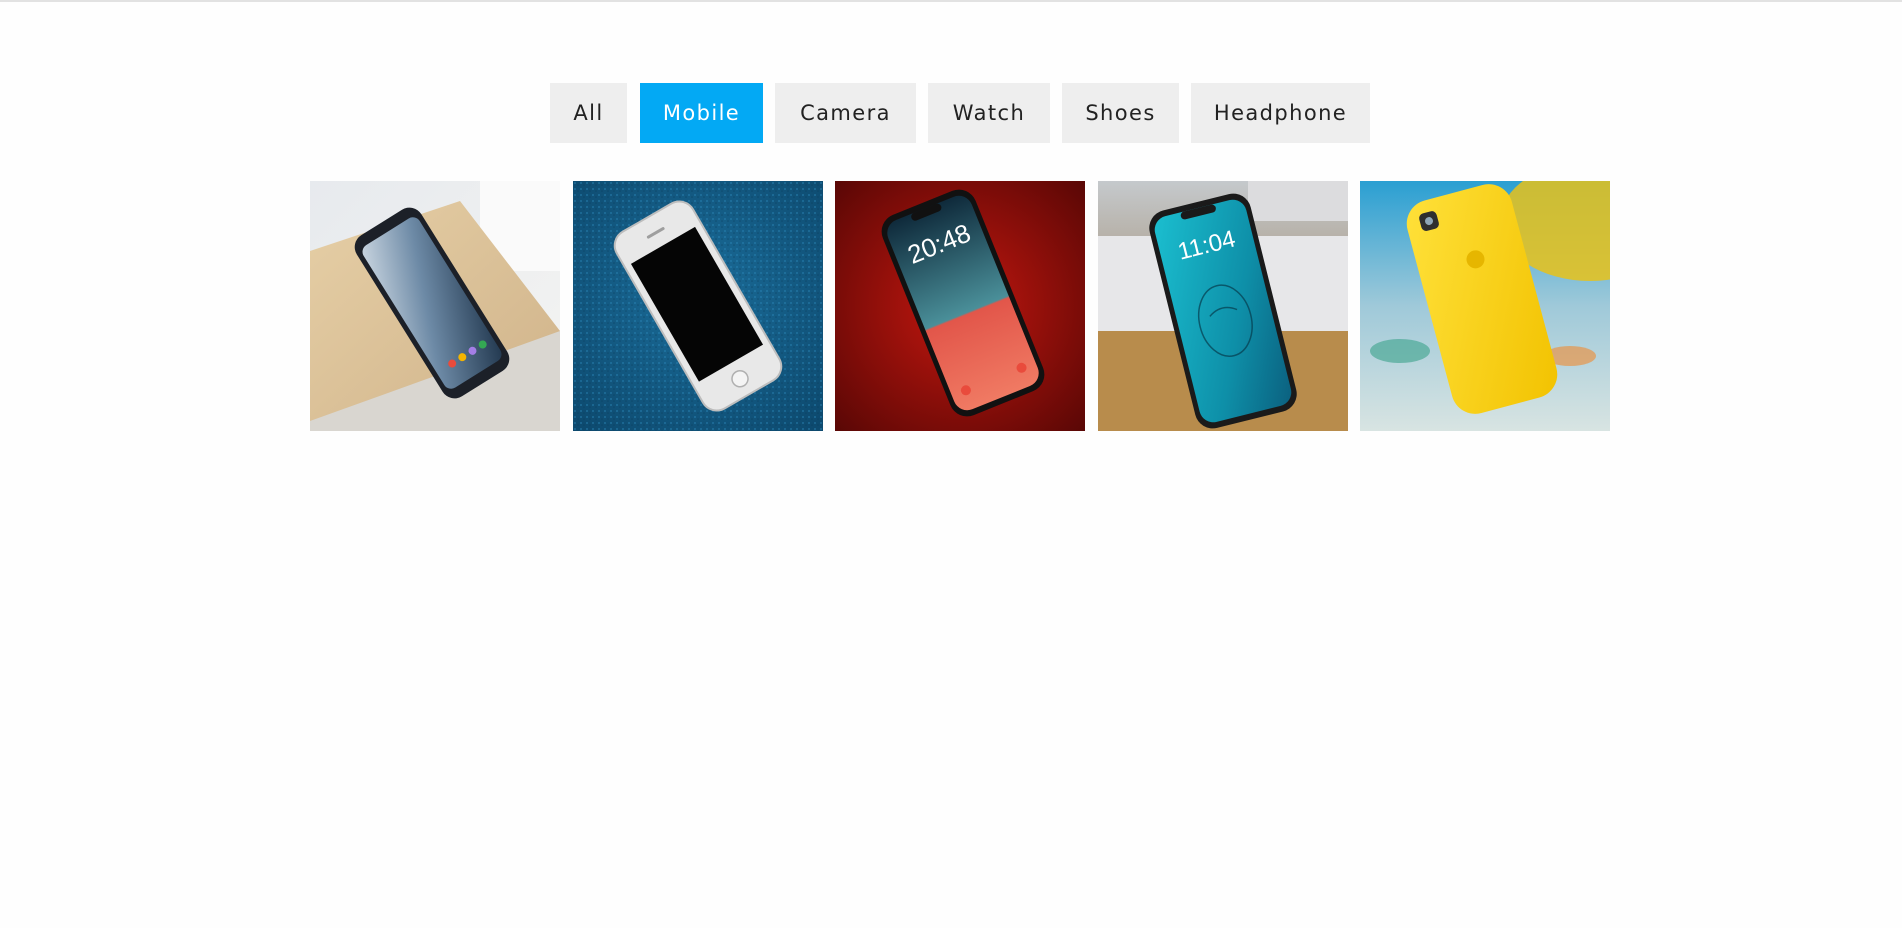  Describe the element at coordinates (588, 113) in the screenshot. I see `filter-all-button: All` at that location.